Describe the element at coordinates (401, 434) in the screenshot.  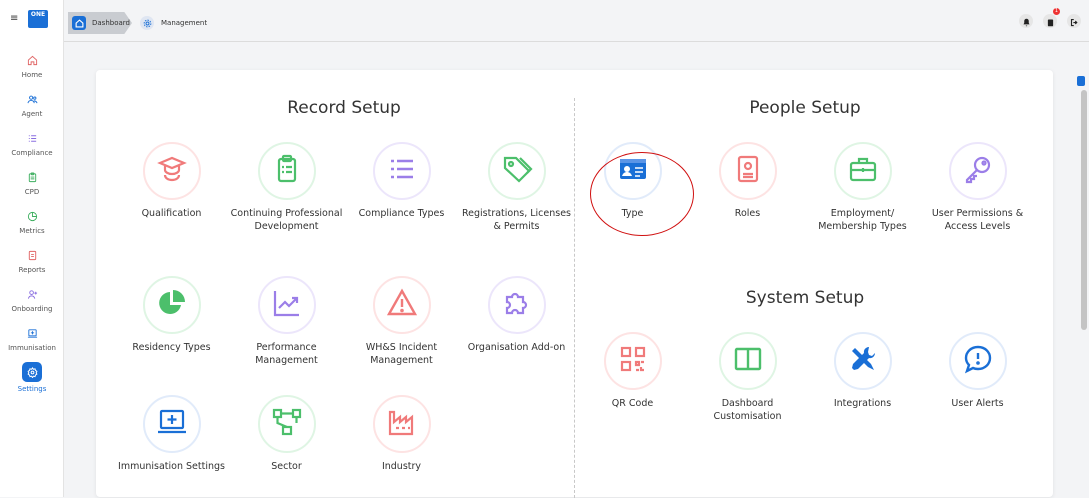
I see `tile-industry: Industry` at that location.